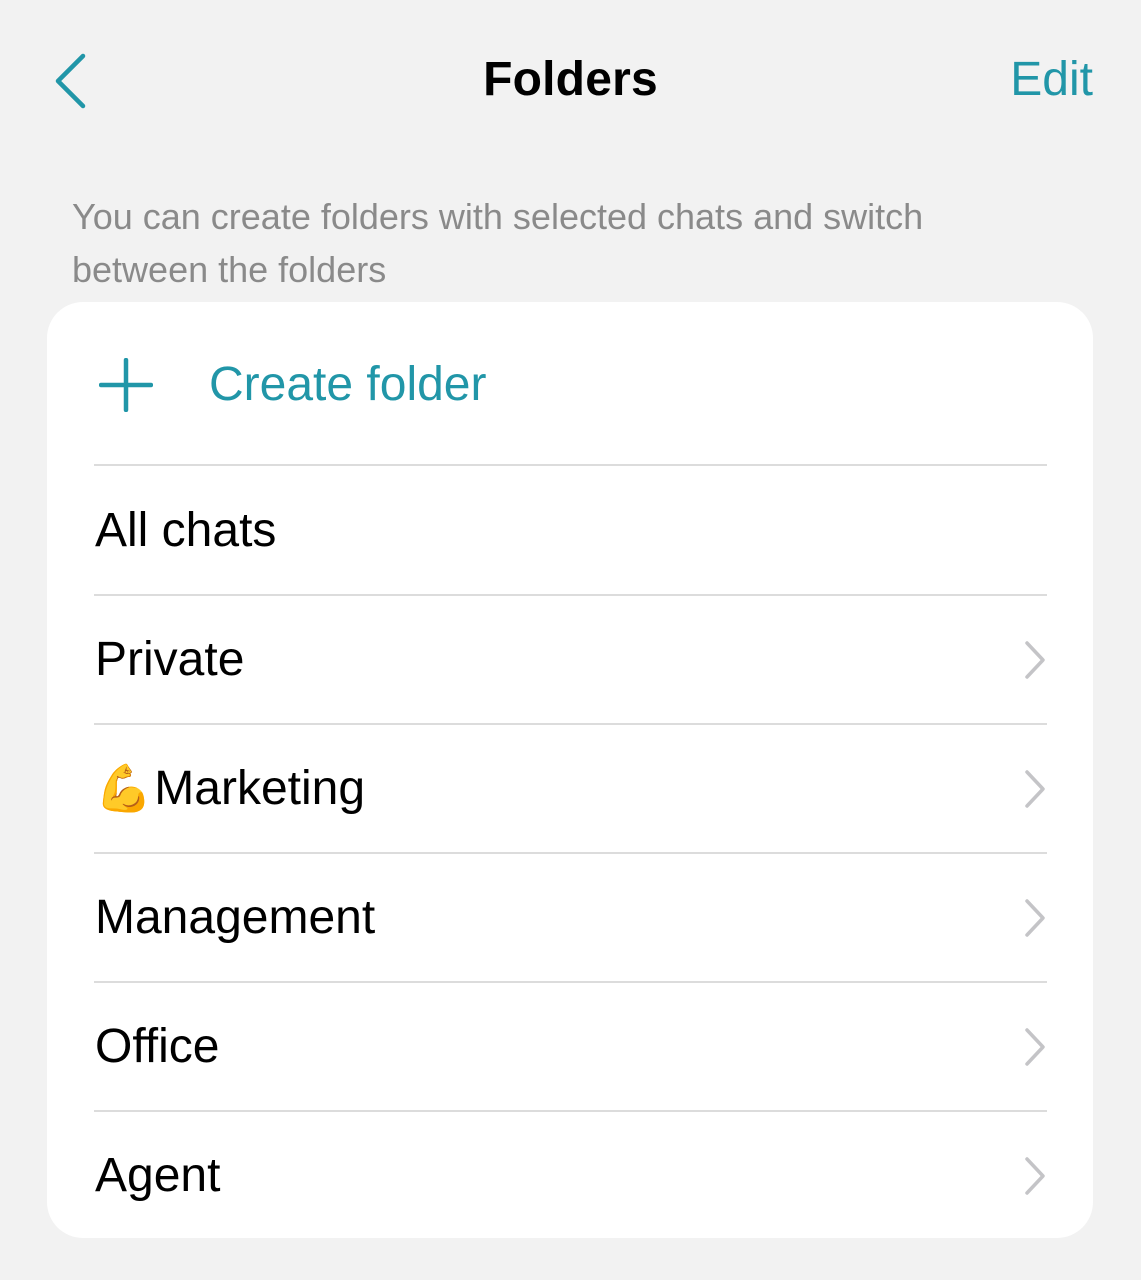 The image size is (1141, 1280). I want to click on folder-row: Private, so click(570, 659).